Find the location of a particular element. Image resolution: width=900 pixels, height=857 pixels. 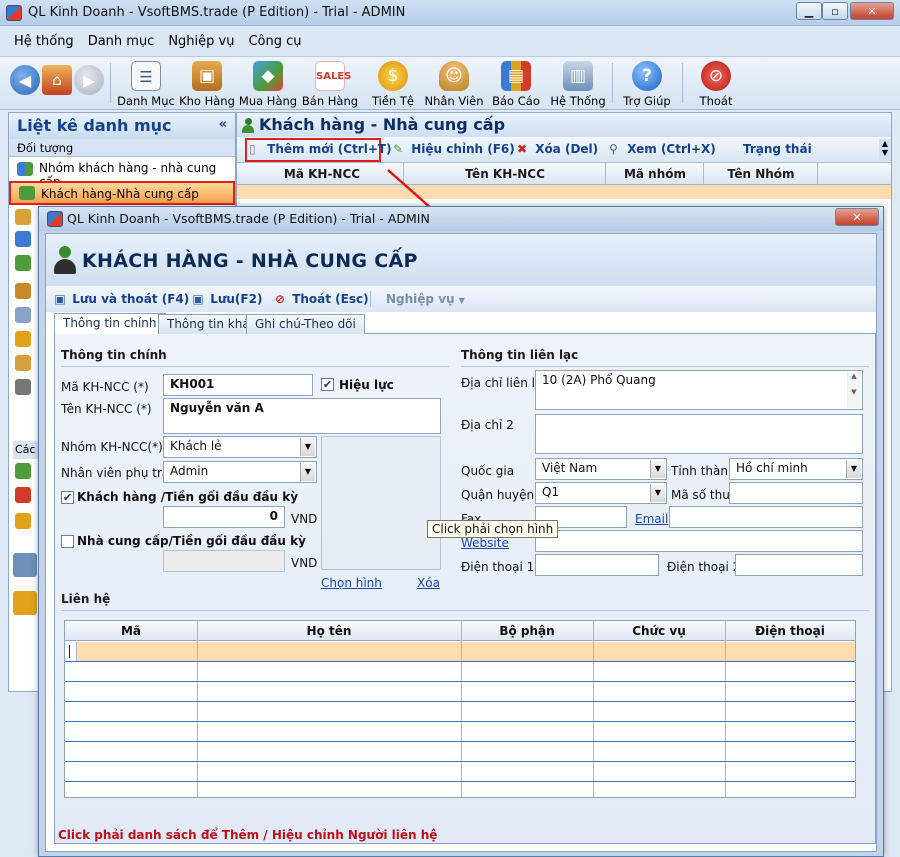

customer-checkbox: ✔ is located at coordinates (67, 497).